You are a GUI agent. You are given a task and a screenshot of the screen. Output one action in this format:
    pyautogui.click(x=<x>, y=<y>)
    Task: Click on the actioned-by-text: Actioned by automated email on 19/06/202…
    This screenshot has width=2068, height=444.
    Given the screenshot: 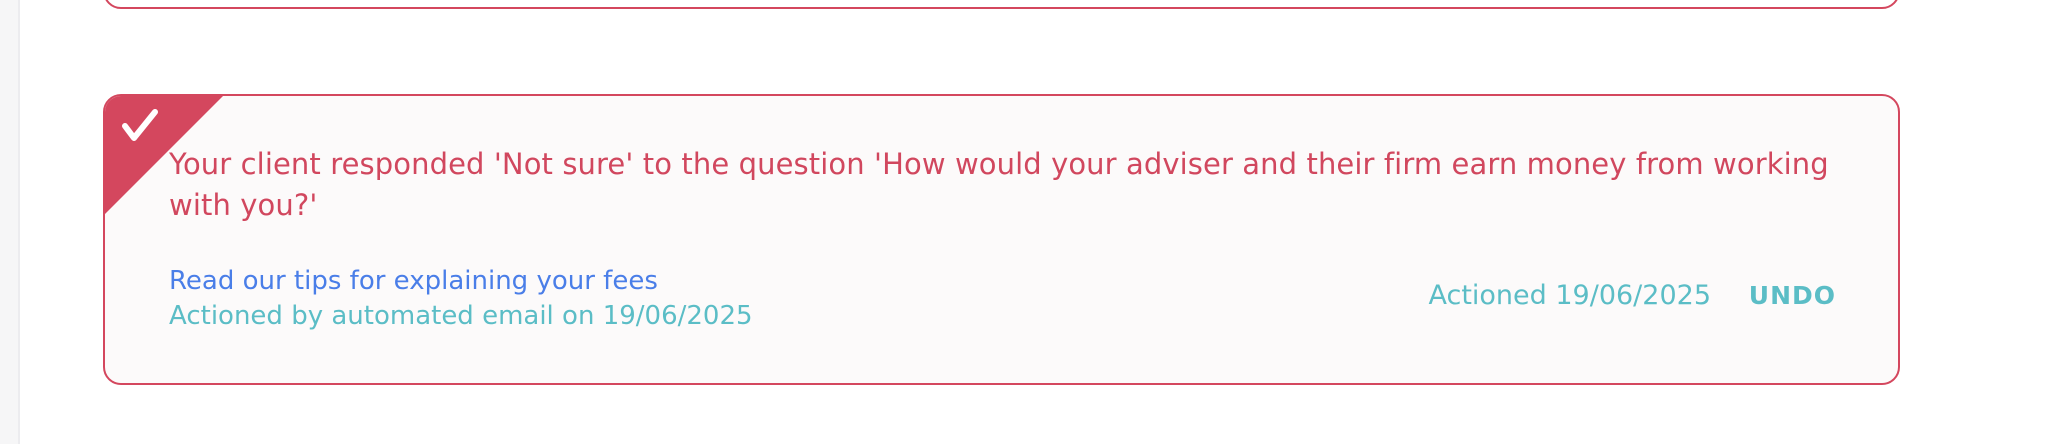 What is the action you would take?
    pyautogui.click(x=461, y=316)
    